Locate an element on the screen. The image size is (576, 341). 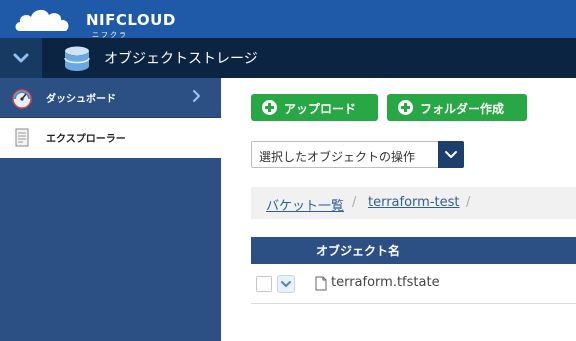
service-bar: オブジェクトストレージ is located at coordinates (288, 58).